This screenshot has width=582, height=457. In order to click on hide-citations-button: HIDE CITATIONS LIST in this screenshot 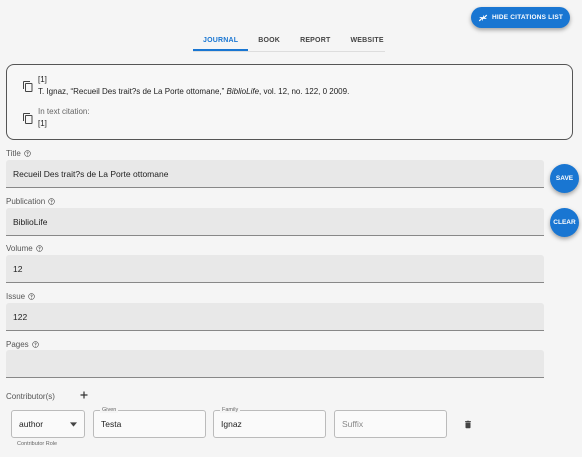, I will do `click(520, 17)`.